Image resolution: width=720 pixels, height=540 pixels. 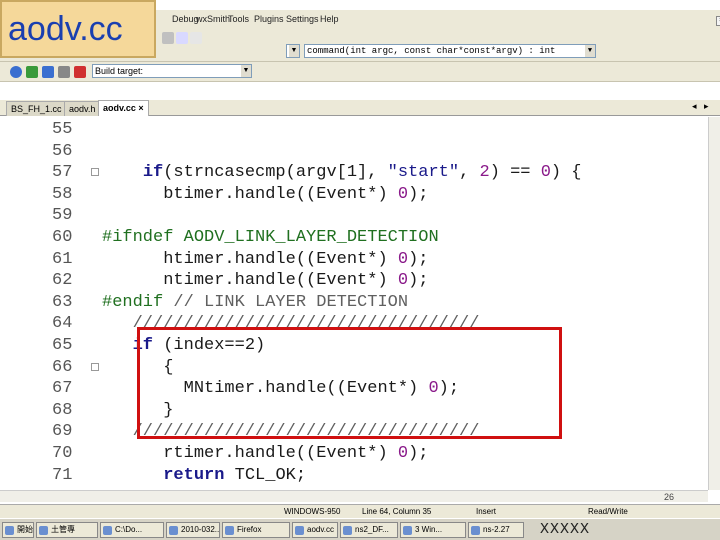 I want to click on code-token: #endif, so click(x=133, y=302).